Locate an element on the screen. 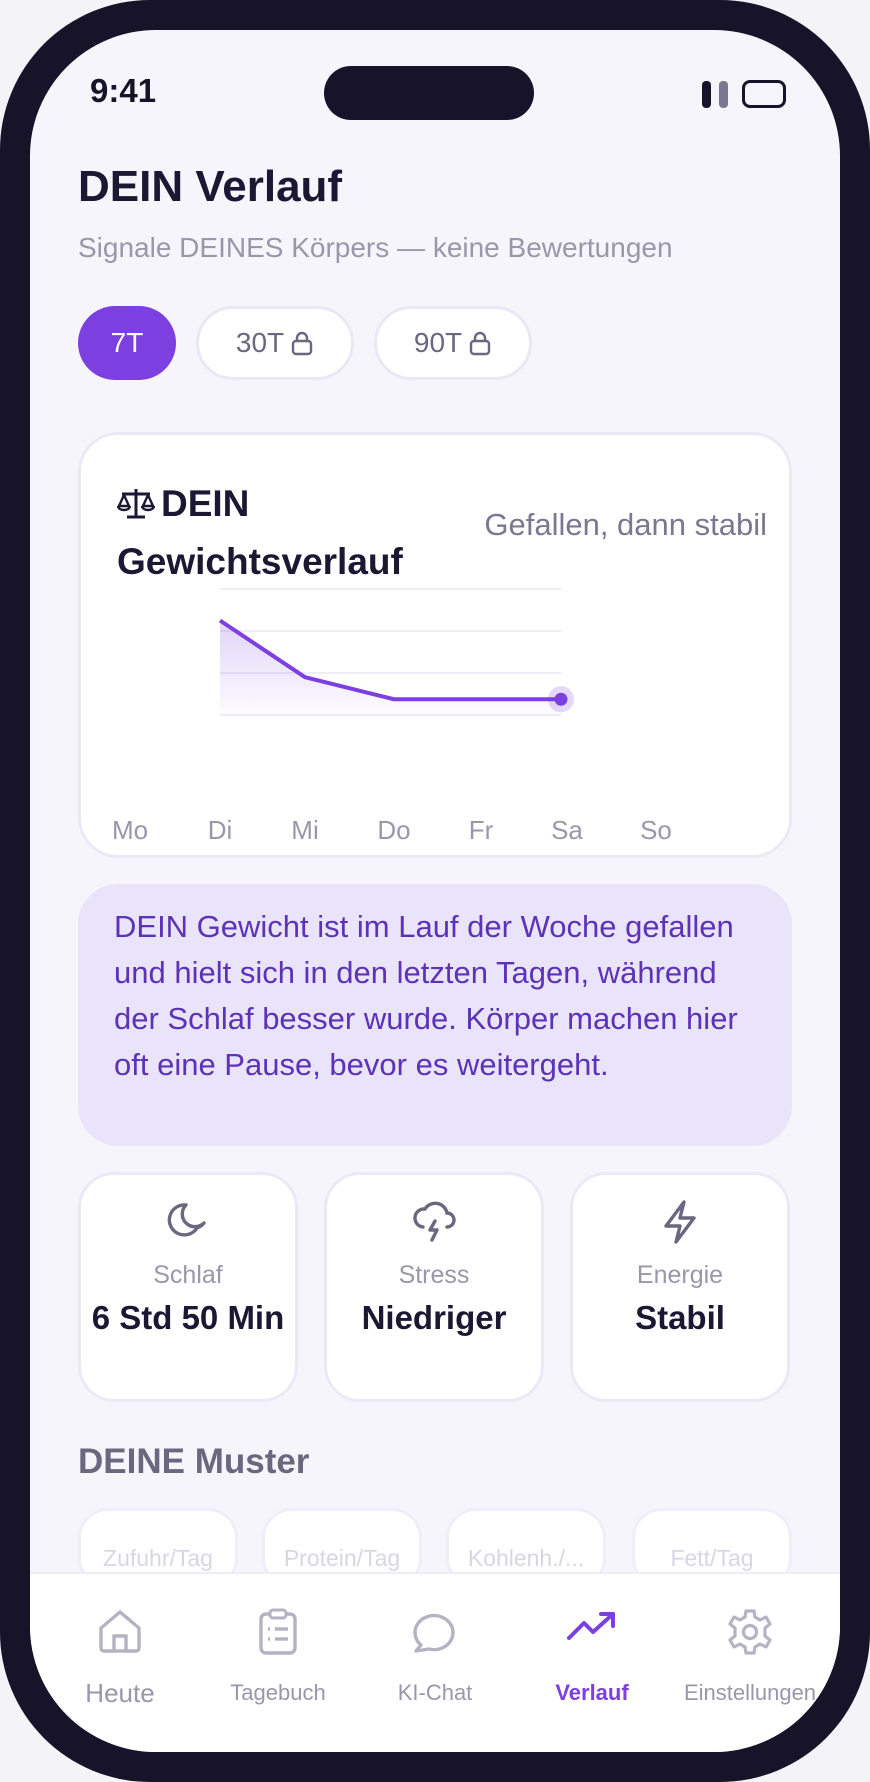 The width and height of the screenshot is (870, 1782). tab-einstellungen: Einstellungen is located at coordinates (750, 1649).